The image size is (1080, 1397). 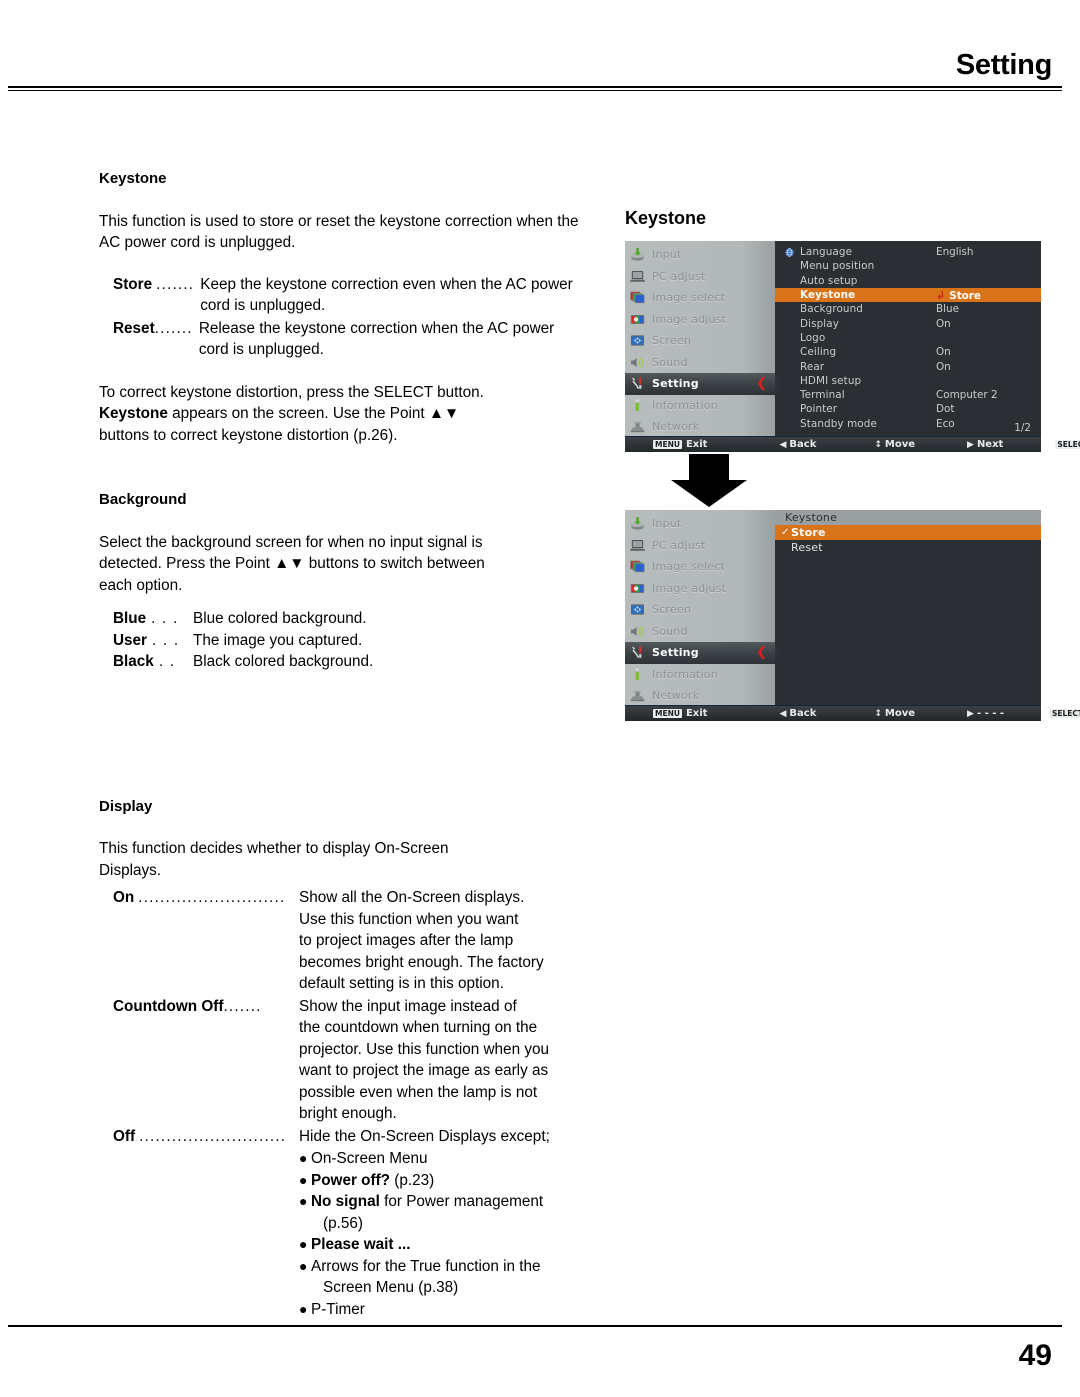 What do you see at coordinates (143, 499) in the screenshot?
I see `section-heading-background: Background` at bounding box center [143, 499].